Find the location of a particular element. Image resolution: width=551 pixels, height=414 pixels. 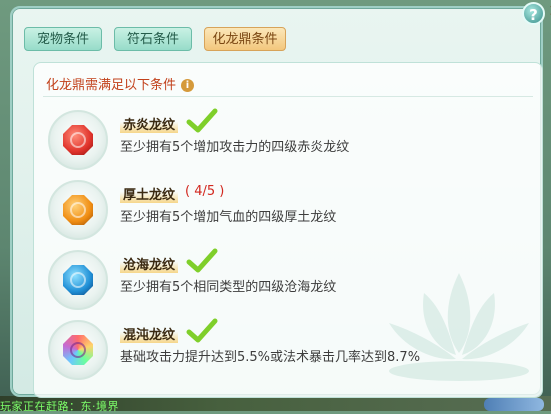

condition-description: 基础攻击力提升达到5.5%或法术暴击几率达到8.7% is located at coordinates (270, 357).